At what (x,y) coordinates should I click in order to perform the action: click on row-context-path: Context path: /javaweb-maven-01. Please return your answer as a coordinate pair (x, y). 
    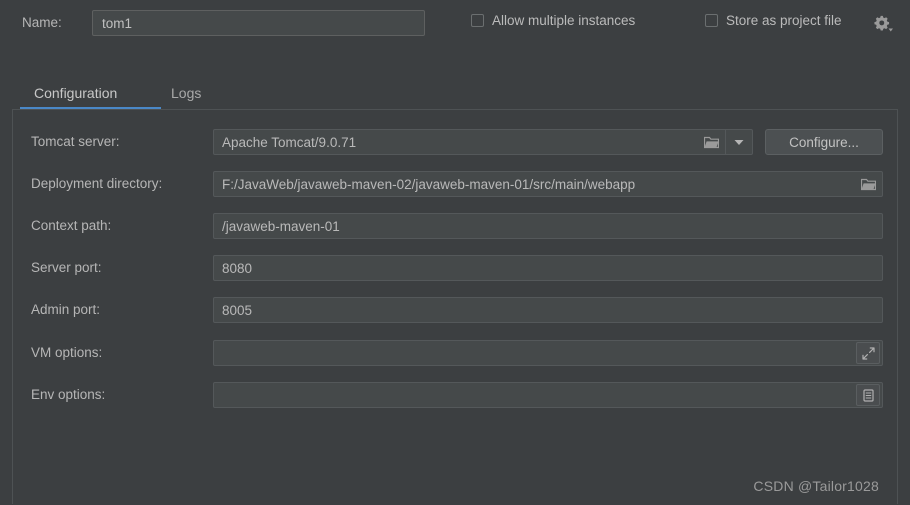
    Looking at the image, I should click on (455, 226).